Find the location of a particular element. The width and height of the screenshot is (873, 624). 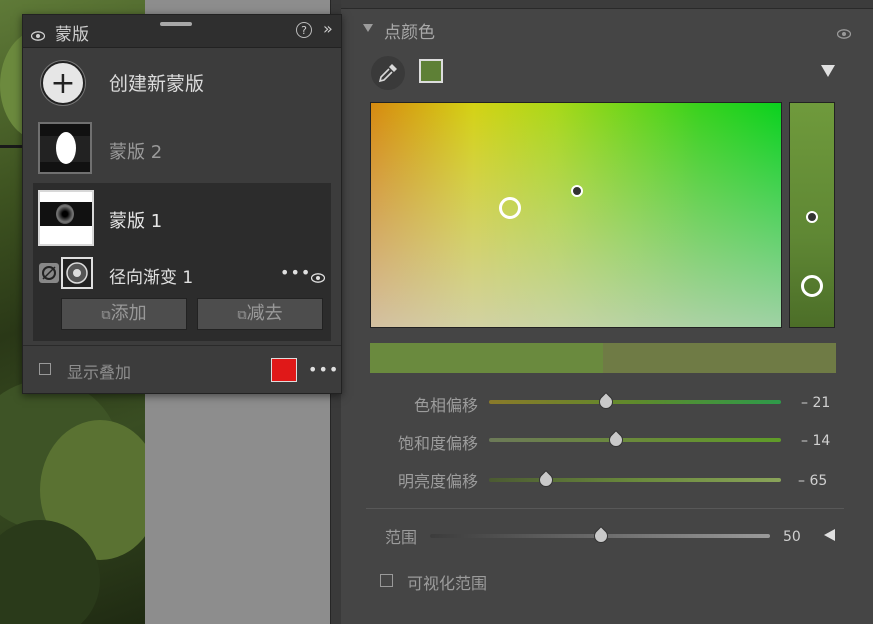

overlay-options-icon: ••• is located at coordinates (323, 369).